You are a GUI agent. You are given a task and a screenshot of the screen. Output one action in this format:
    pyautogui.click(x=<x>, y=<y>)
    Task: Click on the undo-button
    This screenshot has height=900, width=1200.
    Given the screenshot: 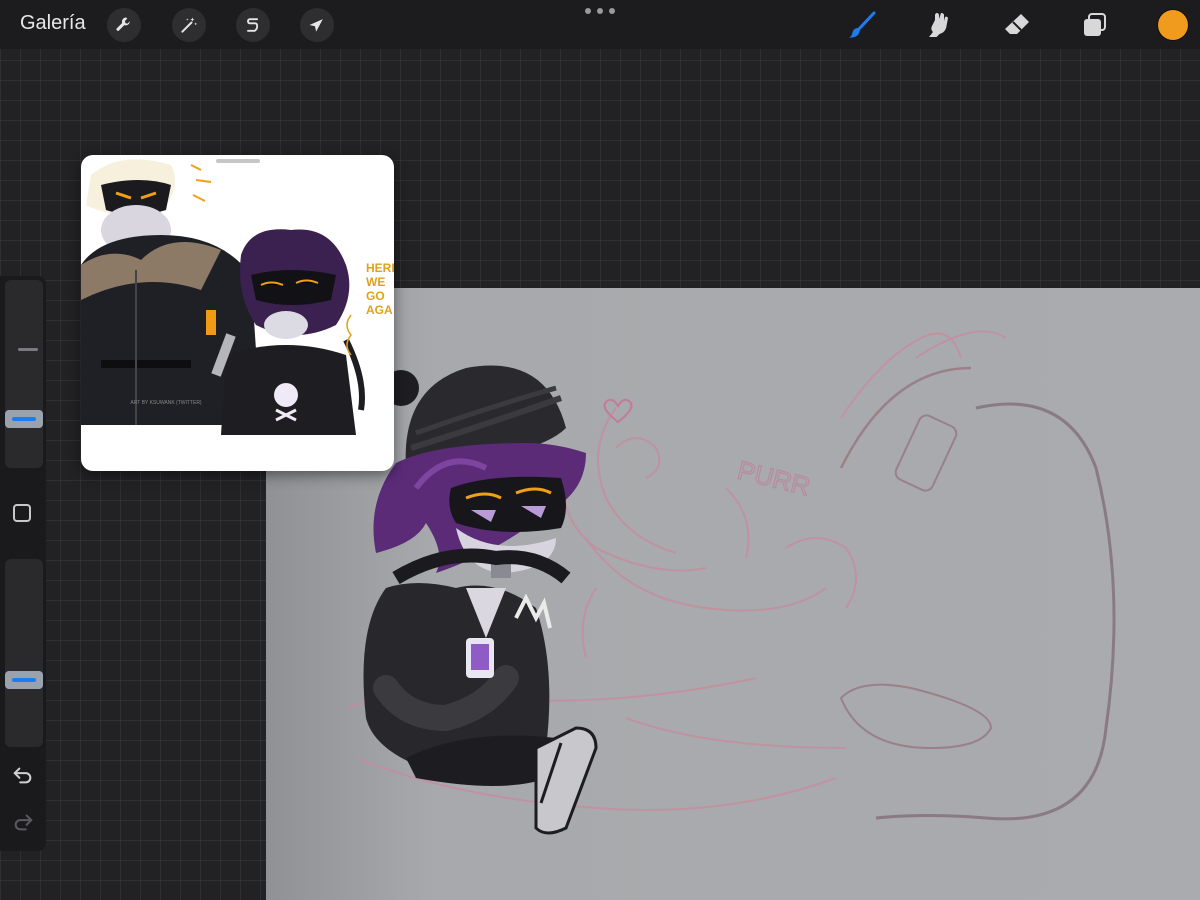 What is the action you would take?
    pyautogui.click(x=23, y=775)
    